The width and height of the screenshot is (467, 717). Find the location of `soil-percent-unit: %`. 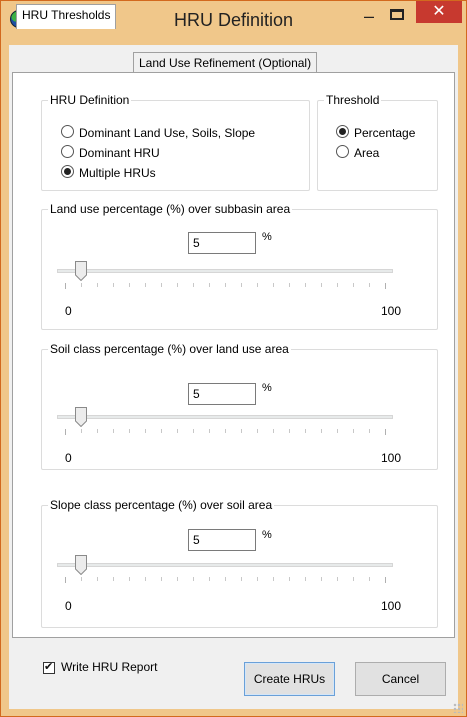

soil-percent-unit: % is located at coordinates (267, 388).